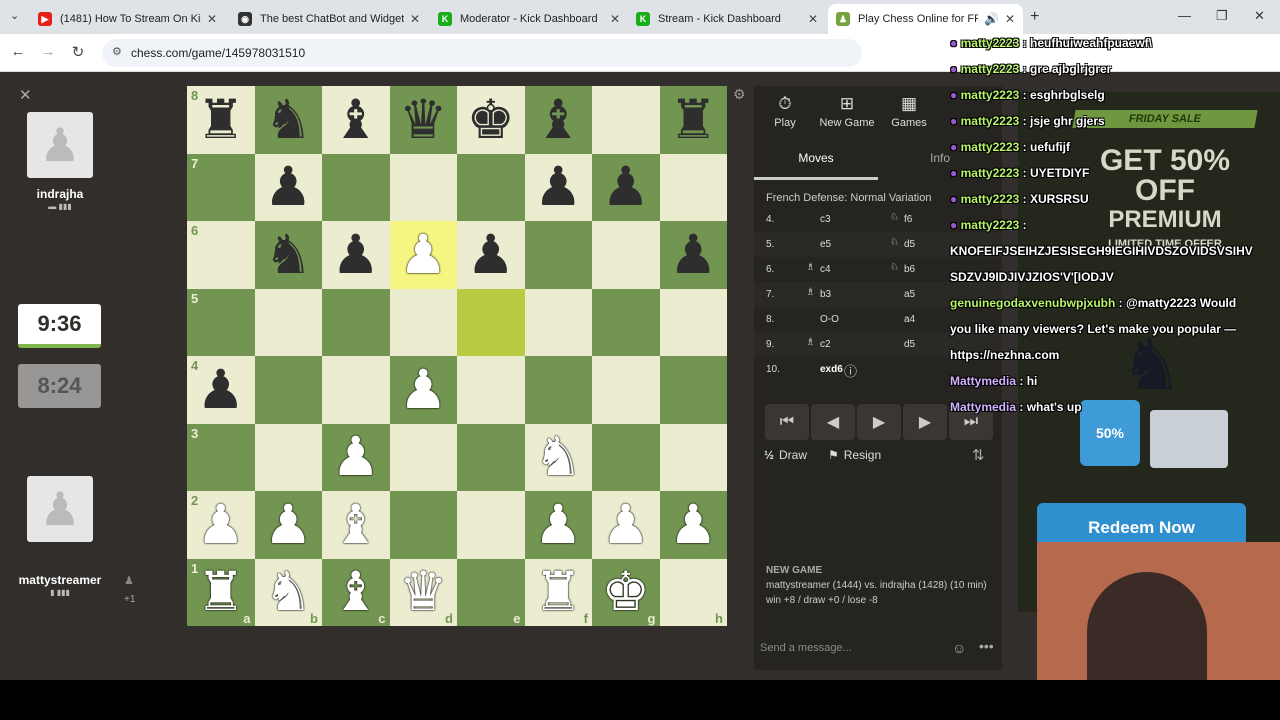 This screenshot has width=1280, height=720. Describe the element at coordinates (558, 322) in the screenshot. I see `square-f5` at that location.